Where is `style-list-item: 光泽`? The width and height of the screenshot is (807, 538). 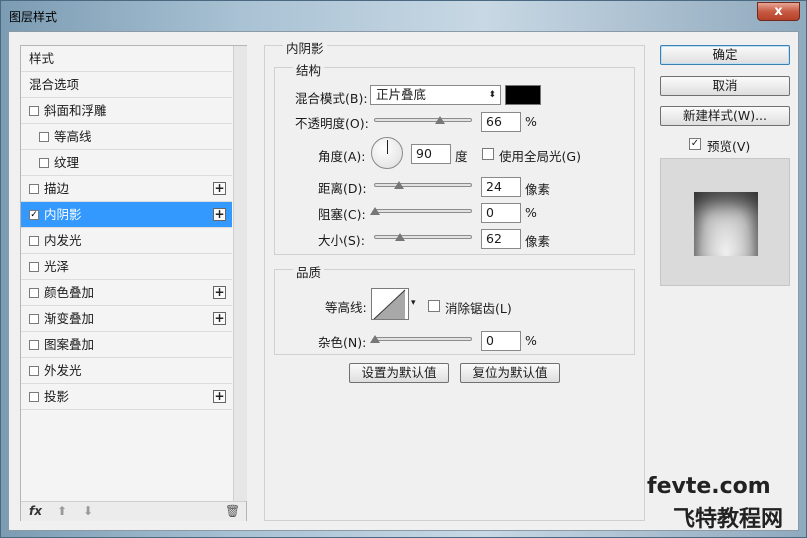
style-list-item: 光泽 is located at coordinates (126, 267).